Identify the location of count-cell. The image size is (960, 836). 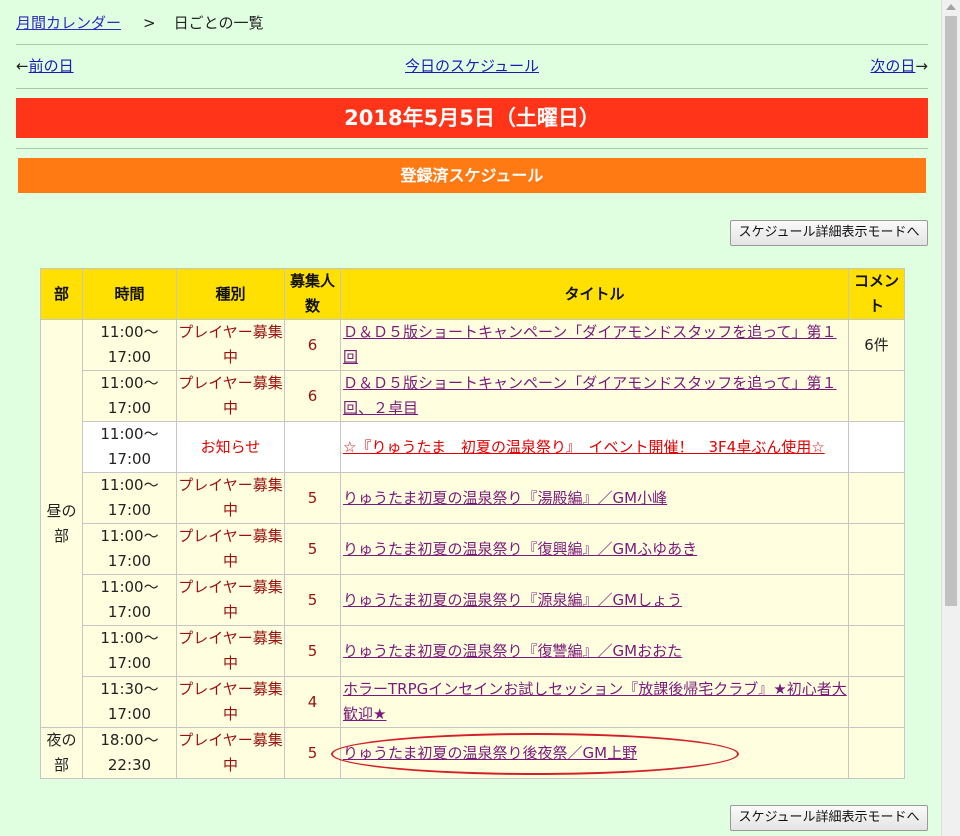
(312, 447).